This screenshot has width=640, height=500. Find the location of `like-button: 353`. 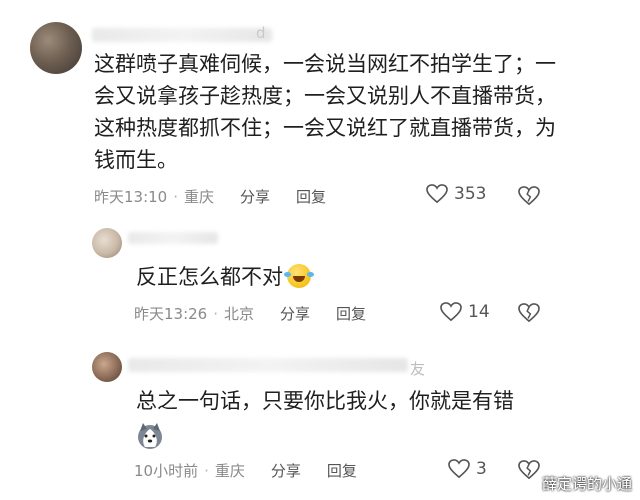

like-button: 353 is located at coordinates (456, 194).